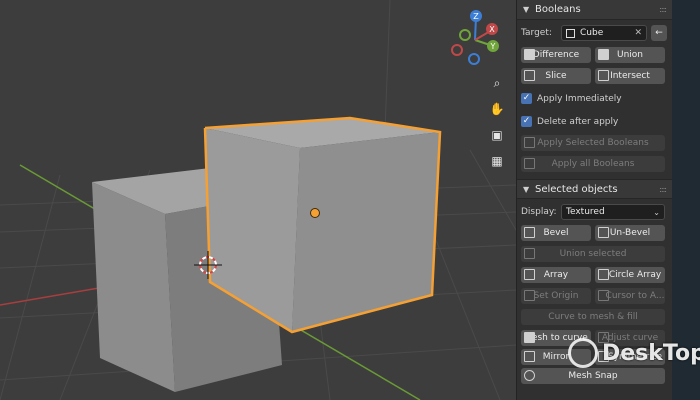 This screenshot has width=700, height=400. I want to click on mesh-icon, so click(529, 337).